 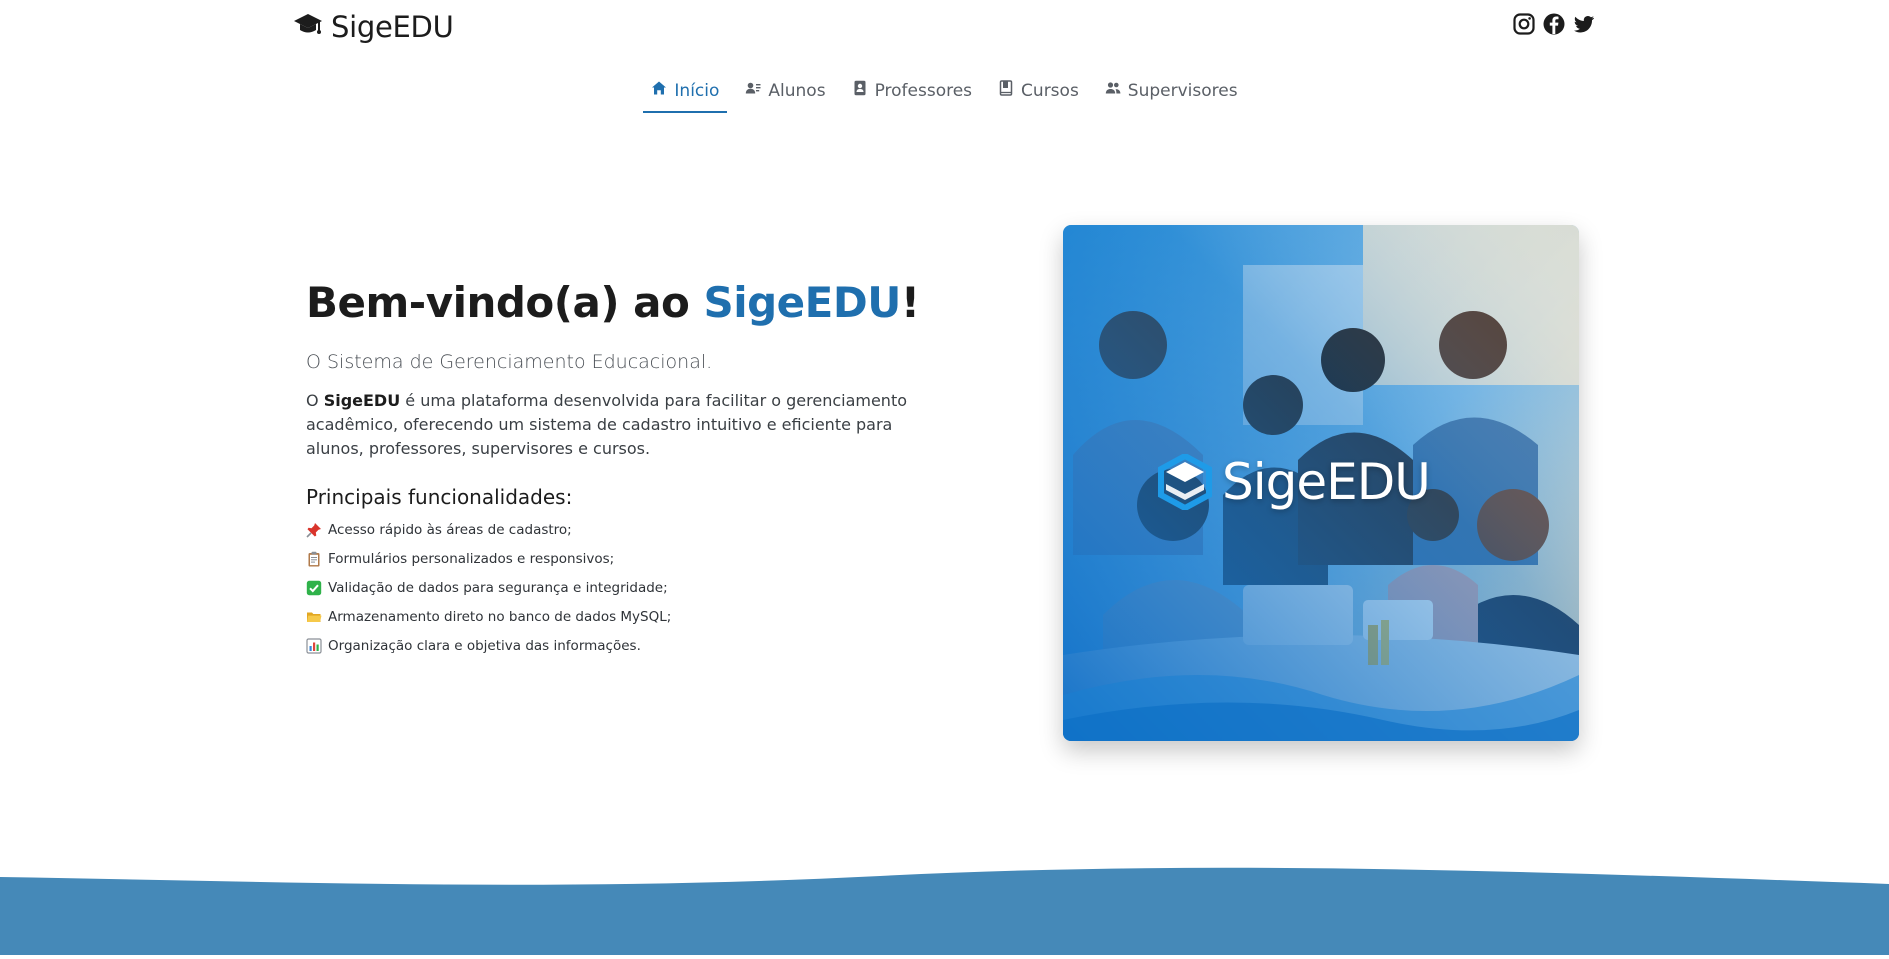 What do you see at coordinates (1584, 24) in the screenshot?
I see `twitter-icon` at bounding box center [1584, 24].